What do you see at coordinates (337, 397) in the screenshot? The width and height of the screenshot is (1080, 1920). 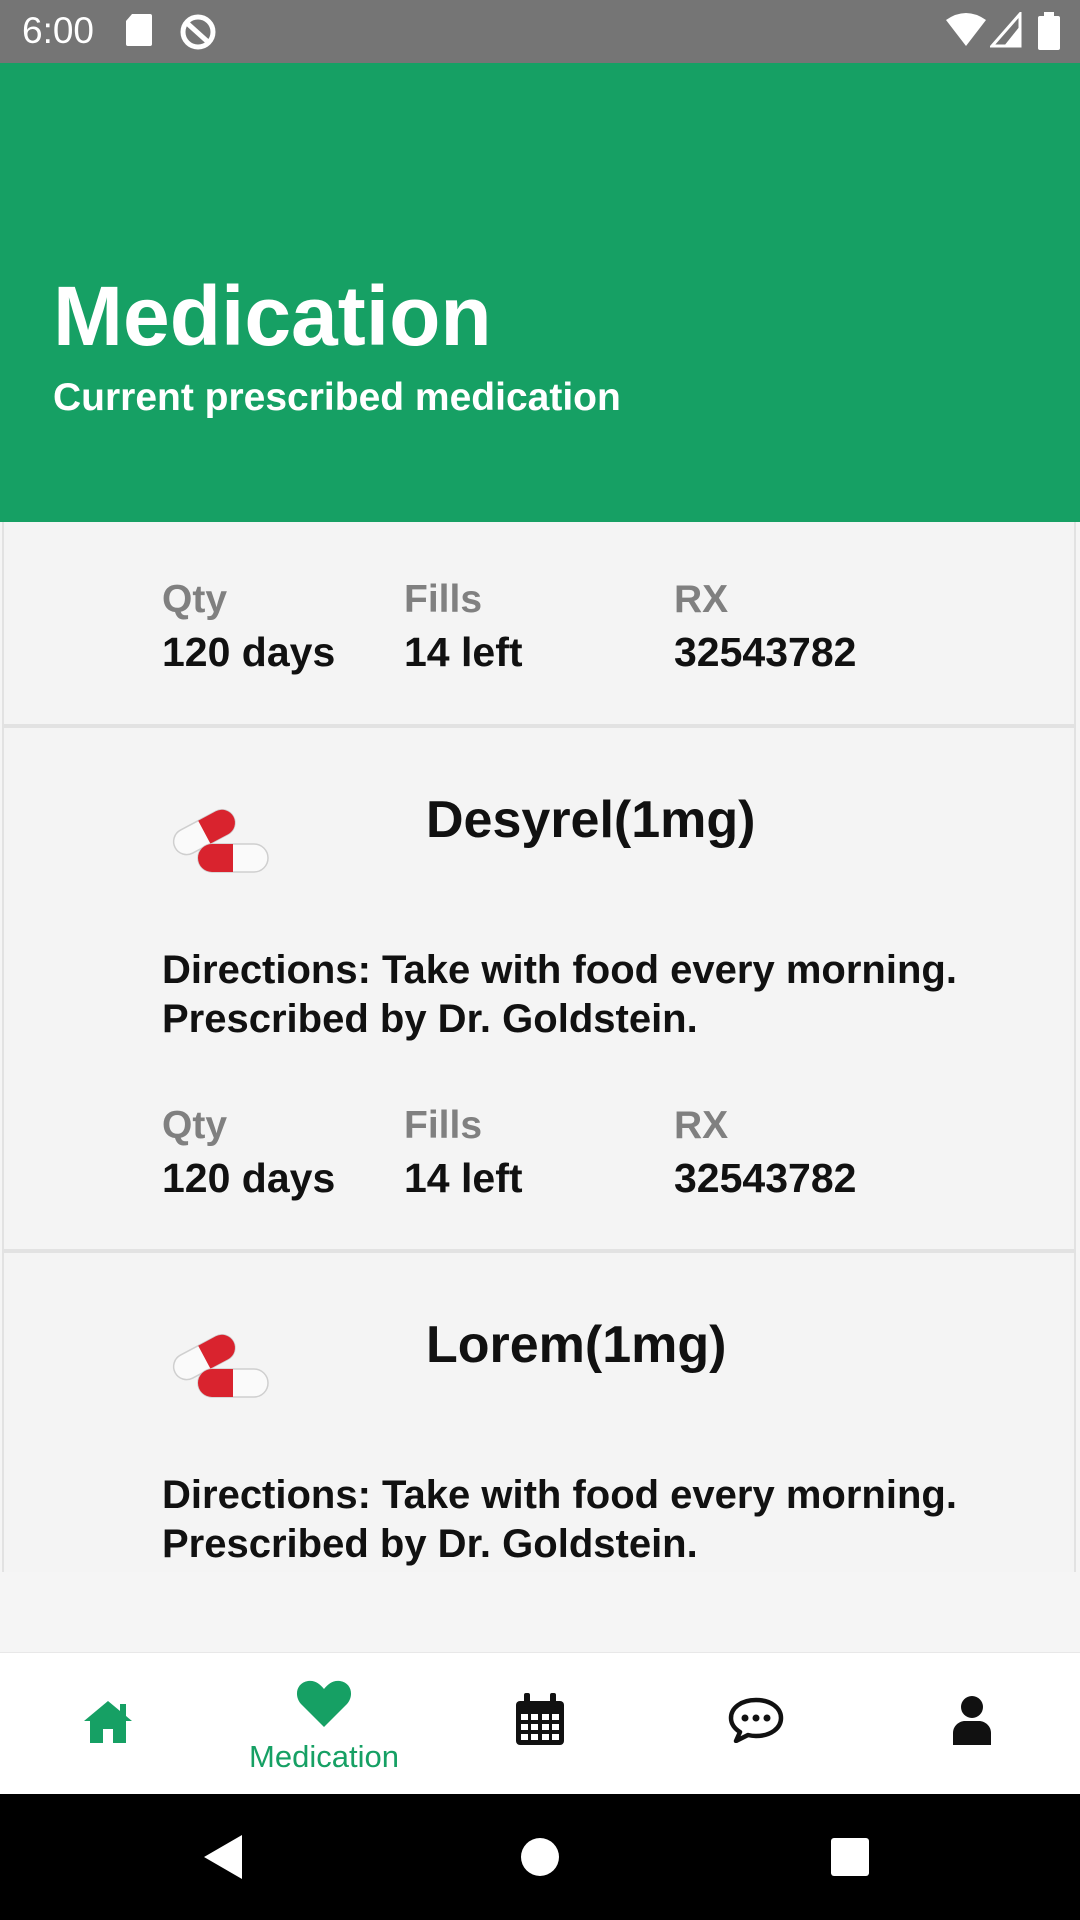 I see `page-subtitle: Current prescribed medication` at bounding box center [337, 397].